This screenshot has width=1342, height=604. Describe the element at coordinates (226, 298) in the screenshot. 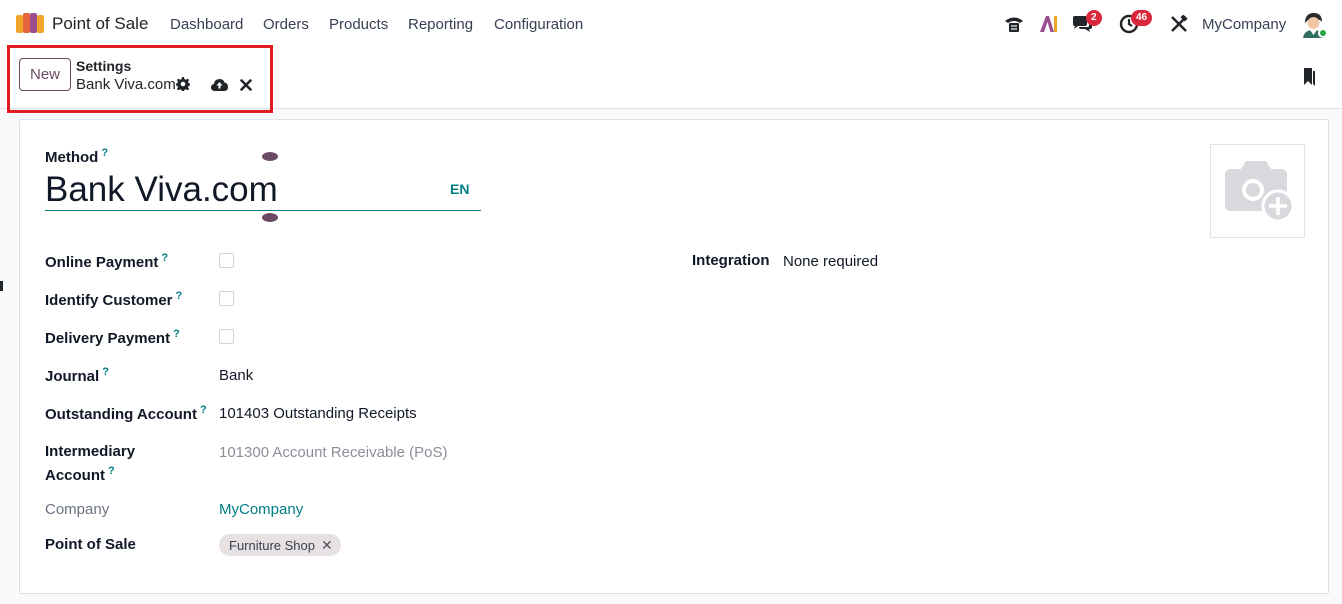

I see `identify-customer-checkbox` at that location.